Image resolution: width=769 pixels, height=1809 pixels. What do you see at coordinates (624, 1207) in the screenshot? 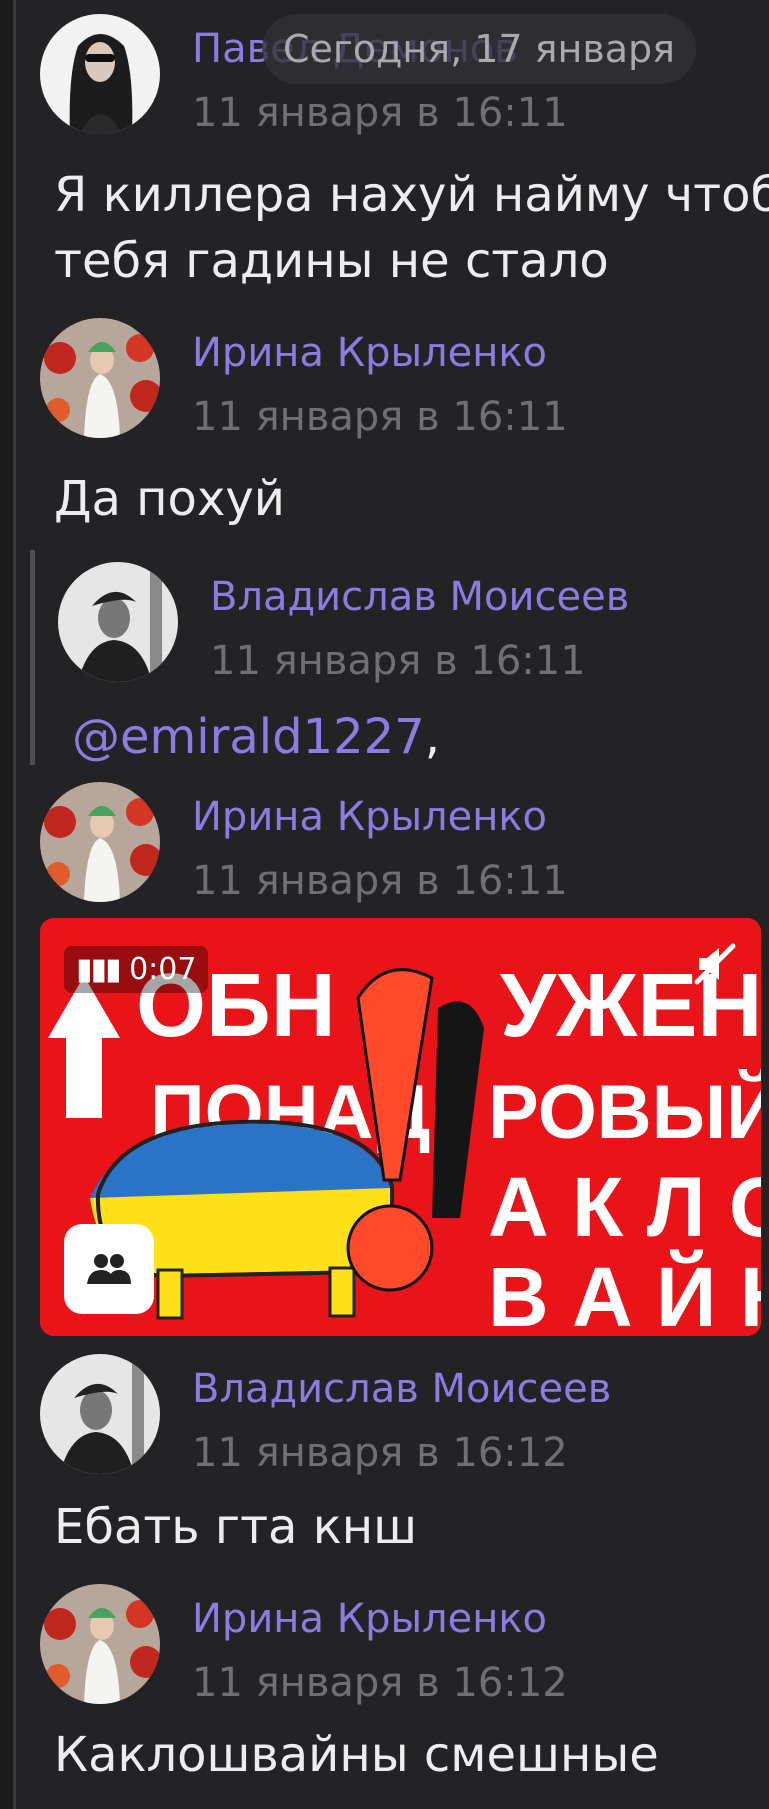
I see `svg-text: А К Л О` at bounding box center [624, 1207].